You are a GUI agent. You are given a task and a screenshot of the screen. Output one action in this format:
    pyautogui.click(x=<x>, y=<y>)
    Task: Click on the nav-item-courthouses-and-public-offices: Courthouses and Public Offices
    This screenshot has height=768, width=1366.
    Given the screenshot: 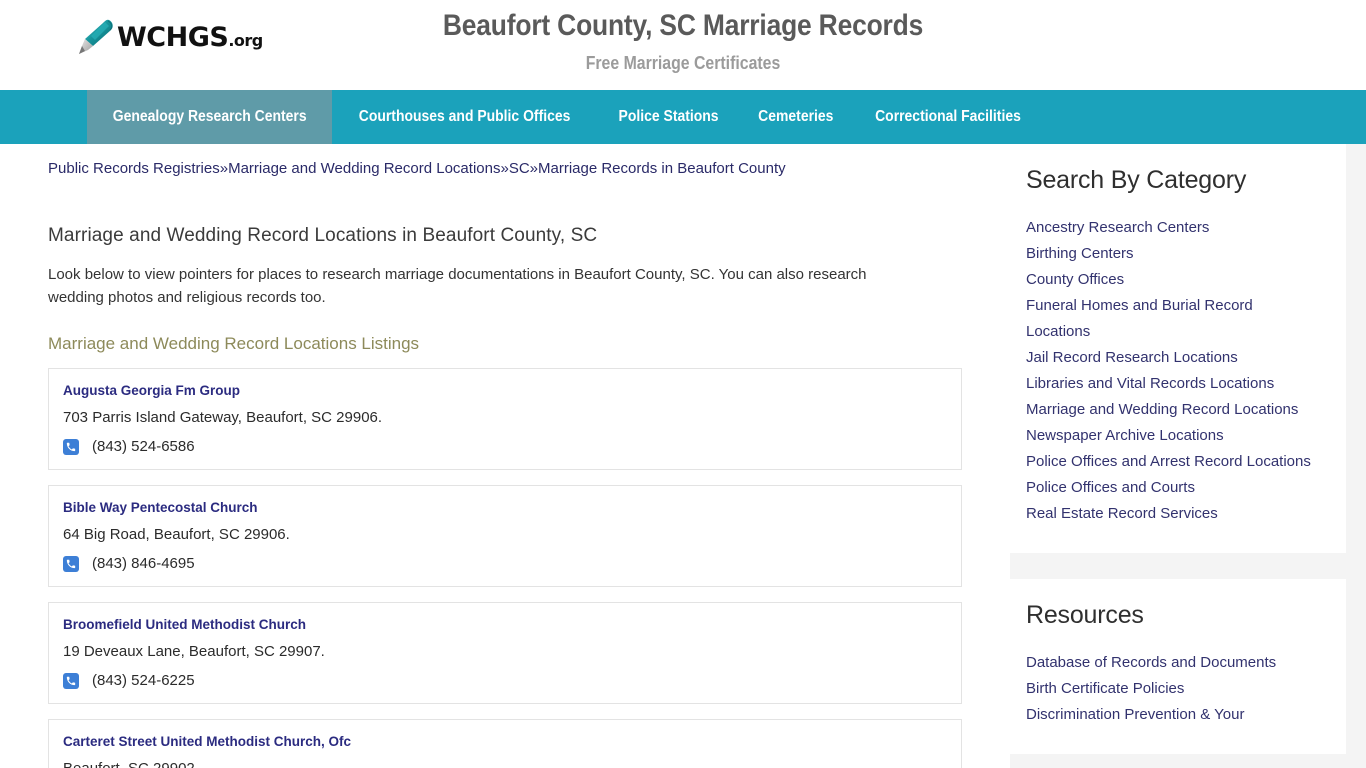 What is the action you would take?
    pyautogui.click(x=464, y=117)
    